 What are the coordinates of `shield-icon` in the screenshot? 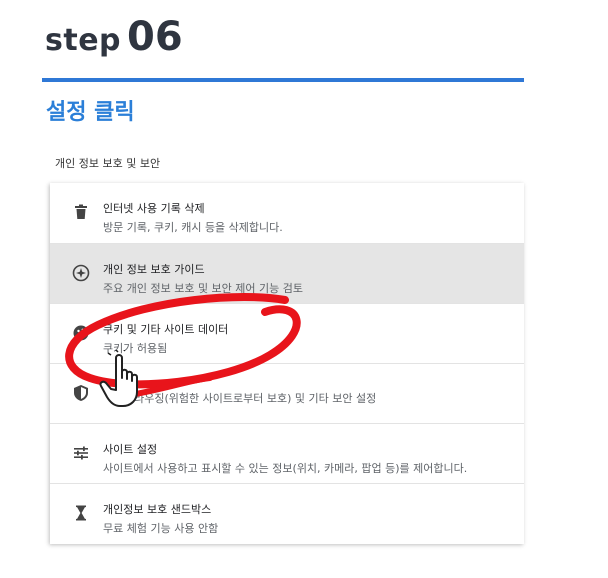 It's located at (81, 393).